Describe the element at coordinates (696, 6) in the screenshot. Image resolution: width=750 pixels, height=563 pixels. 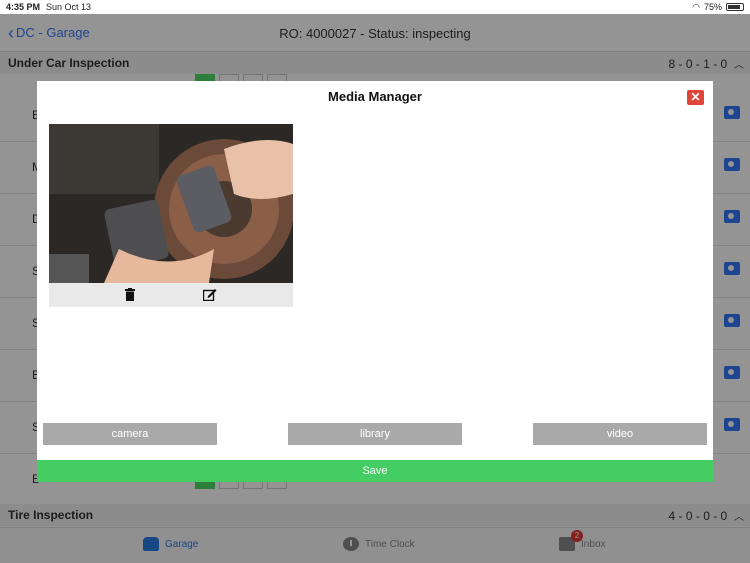
I see `wifi-icon: ◠` at that location.